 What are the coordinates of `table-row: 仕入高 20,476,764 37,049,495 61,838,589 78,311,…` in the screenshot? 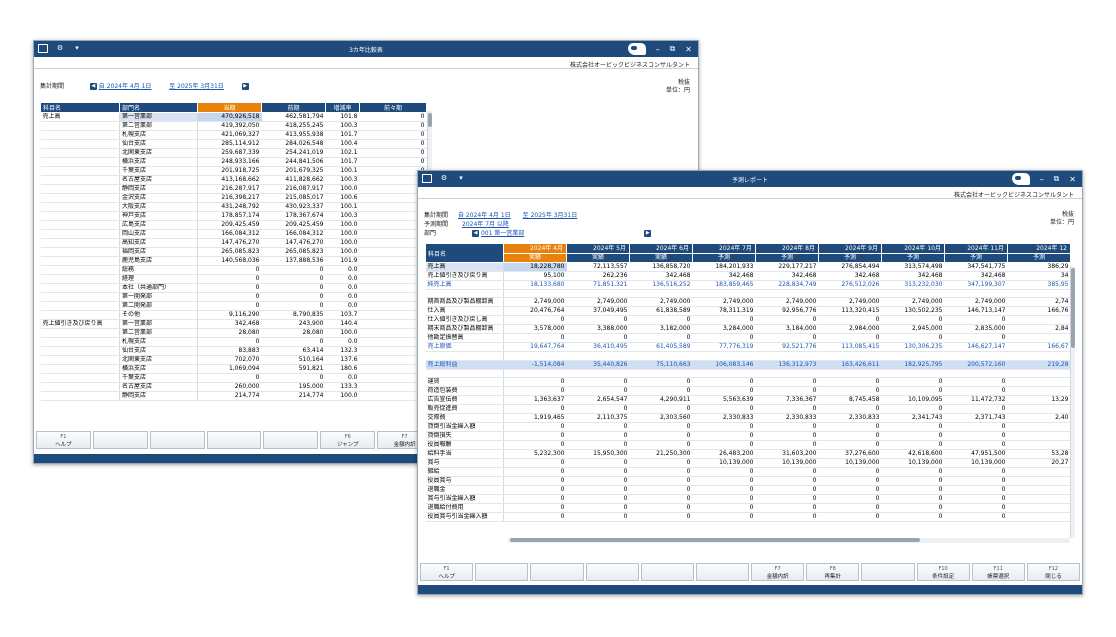 It's located at (748, 311).